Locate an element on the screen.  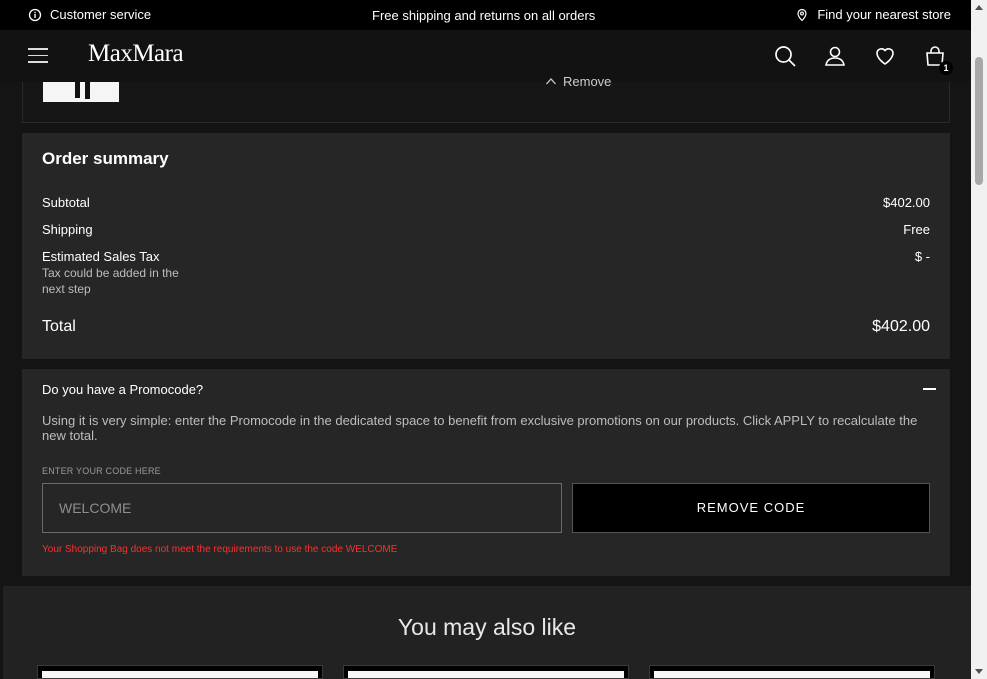
remove-label: Remove is located at coordinates (587, 81).